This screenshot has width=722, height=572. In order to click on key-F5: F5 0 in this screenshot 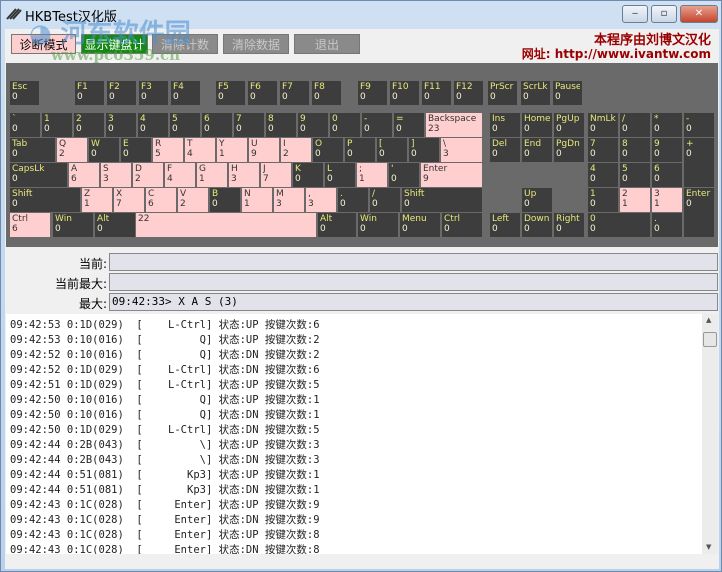, I will do `click(230, 93)`.